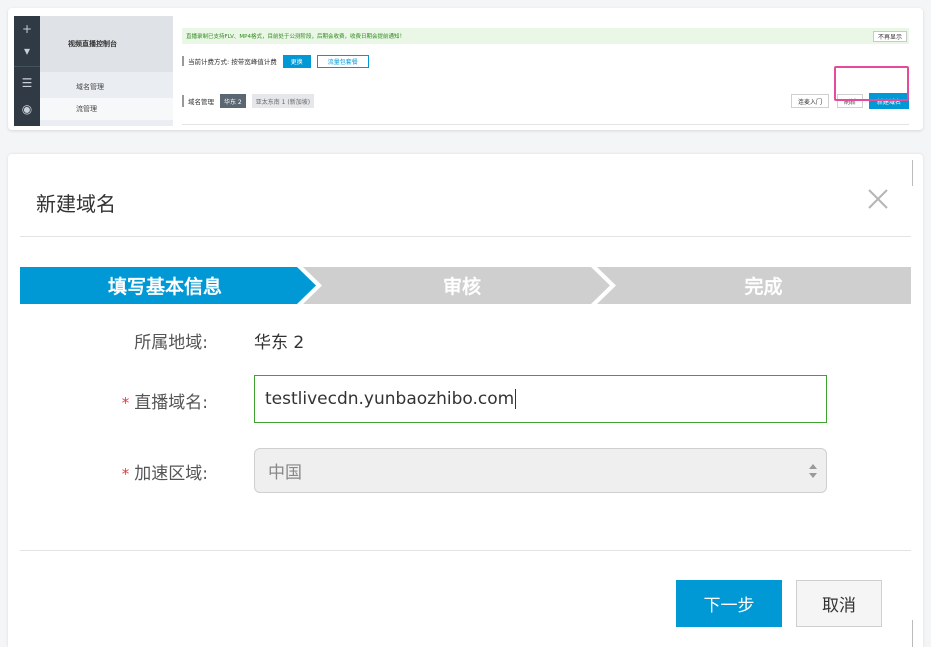 This screenshot has width=931, height=647. What do you see at coordinates (878, 199) in the screenshot?
I see `close-icon` at bounding box center [878, 199].